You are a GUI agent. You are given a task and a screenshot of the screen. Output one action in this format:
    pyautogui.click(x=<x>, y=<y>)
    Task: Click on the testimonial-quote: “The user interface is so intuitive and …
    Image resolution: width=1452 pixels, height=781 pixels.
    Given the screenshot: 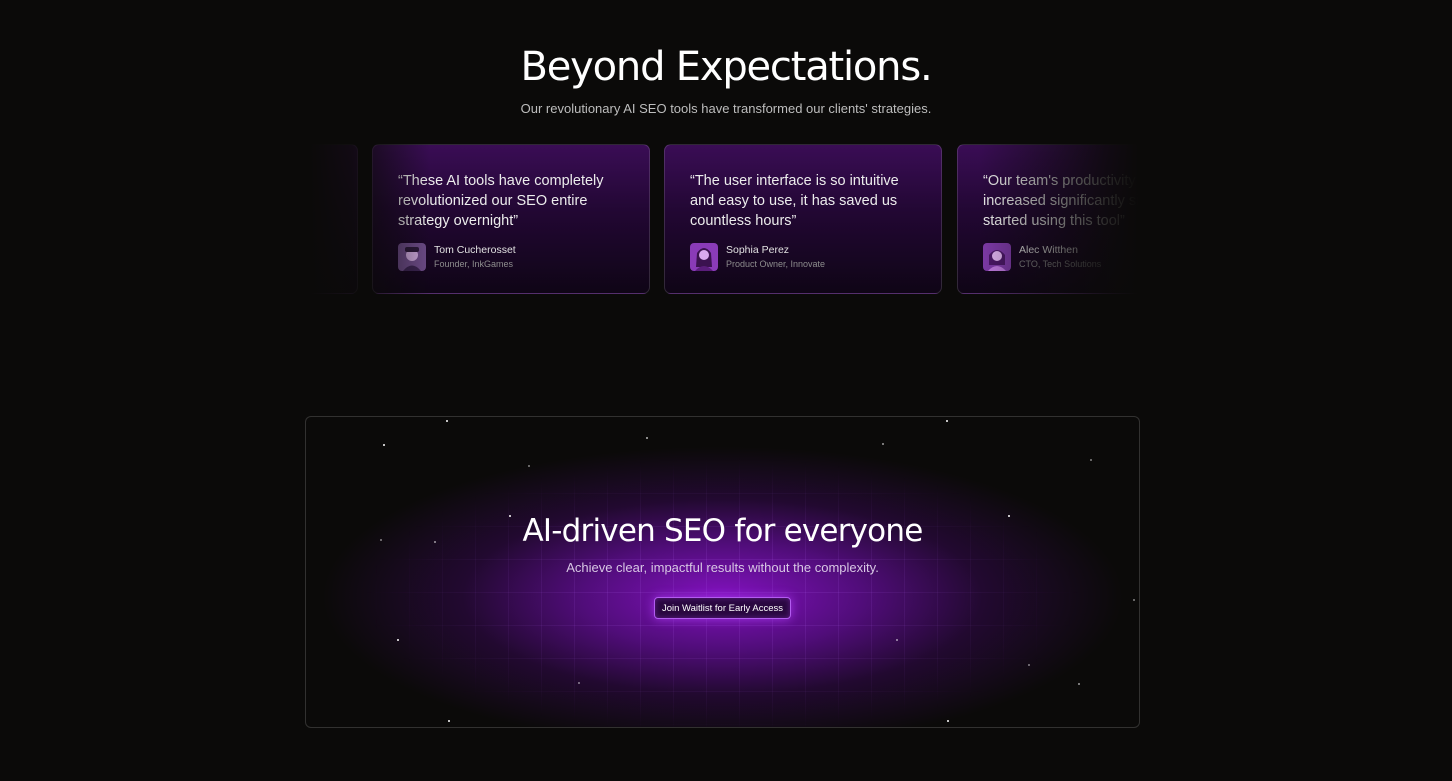 What is the action you would take?
    pyautogui.click(x=794, y=201)
    